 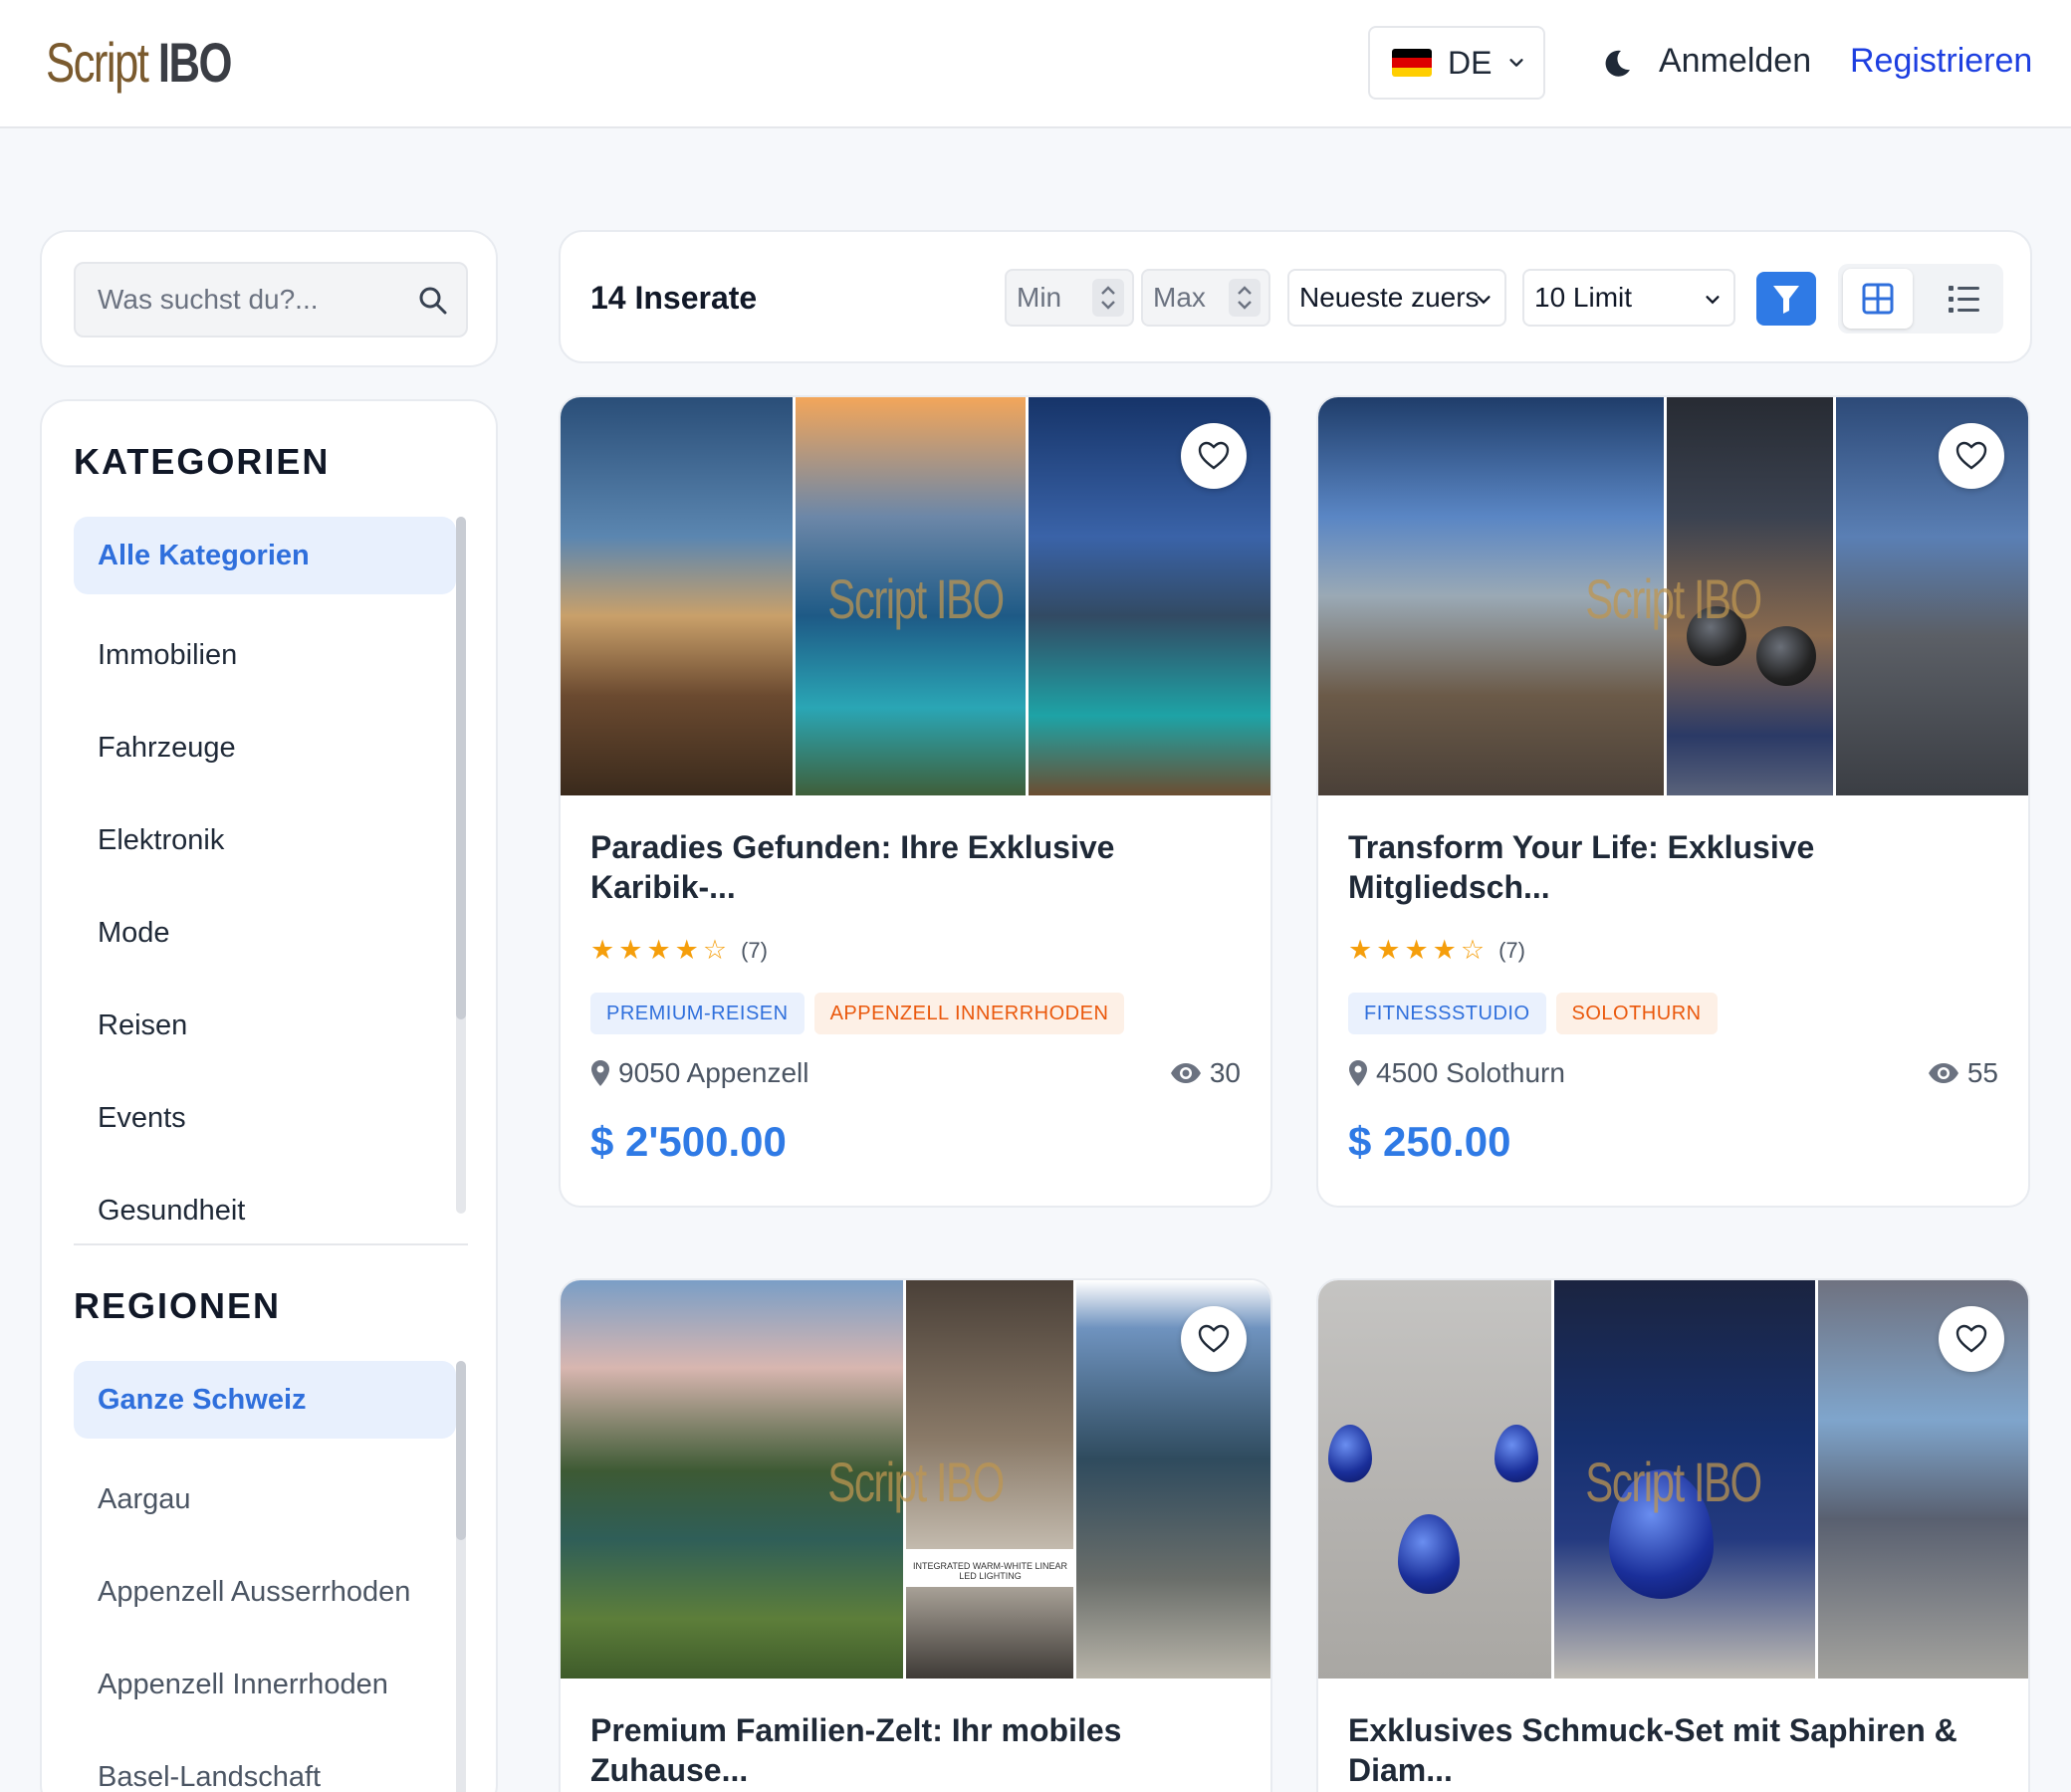 I want to click on max-price-input: Max, so click(x=1206, y=298).